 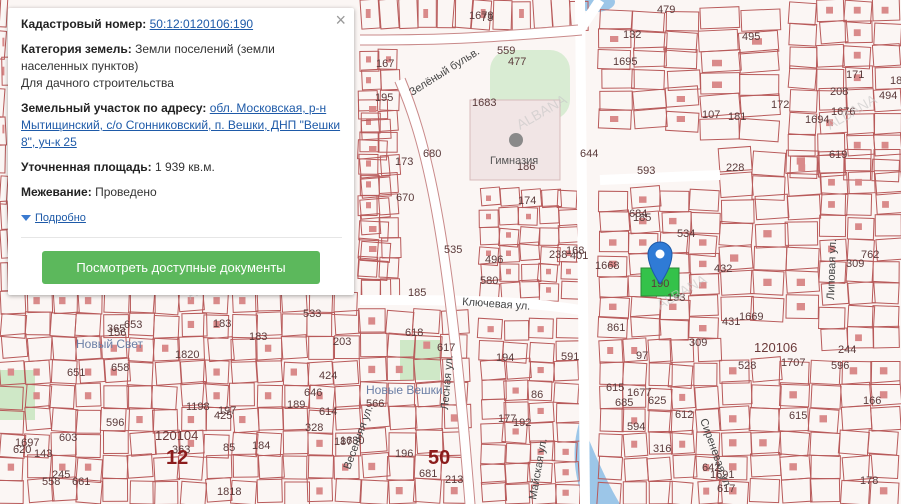 What do you see at coordinates (229, 492) in the screenshot?
I see `parcel-number: 1818` at bounding box center [229, 492].